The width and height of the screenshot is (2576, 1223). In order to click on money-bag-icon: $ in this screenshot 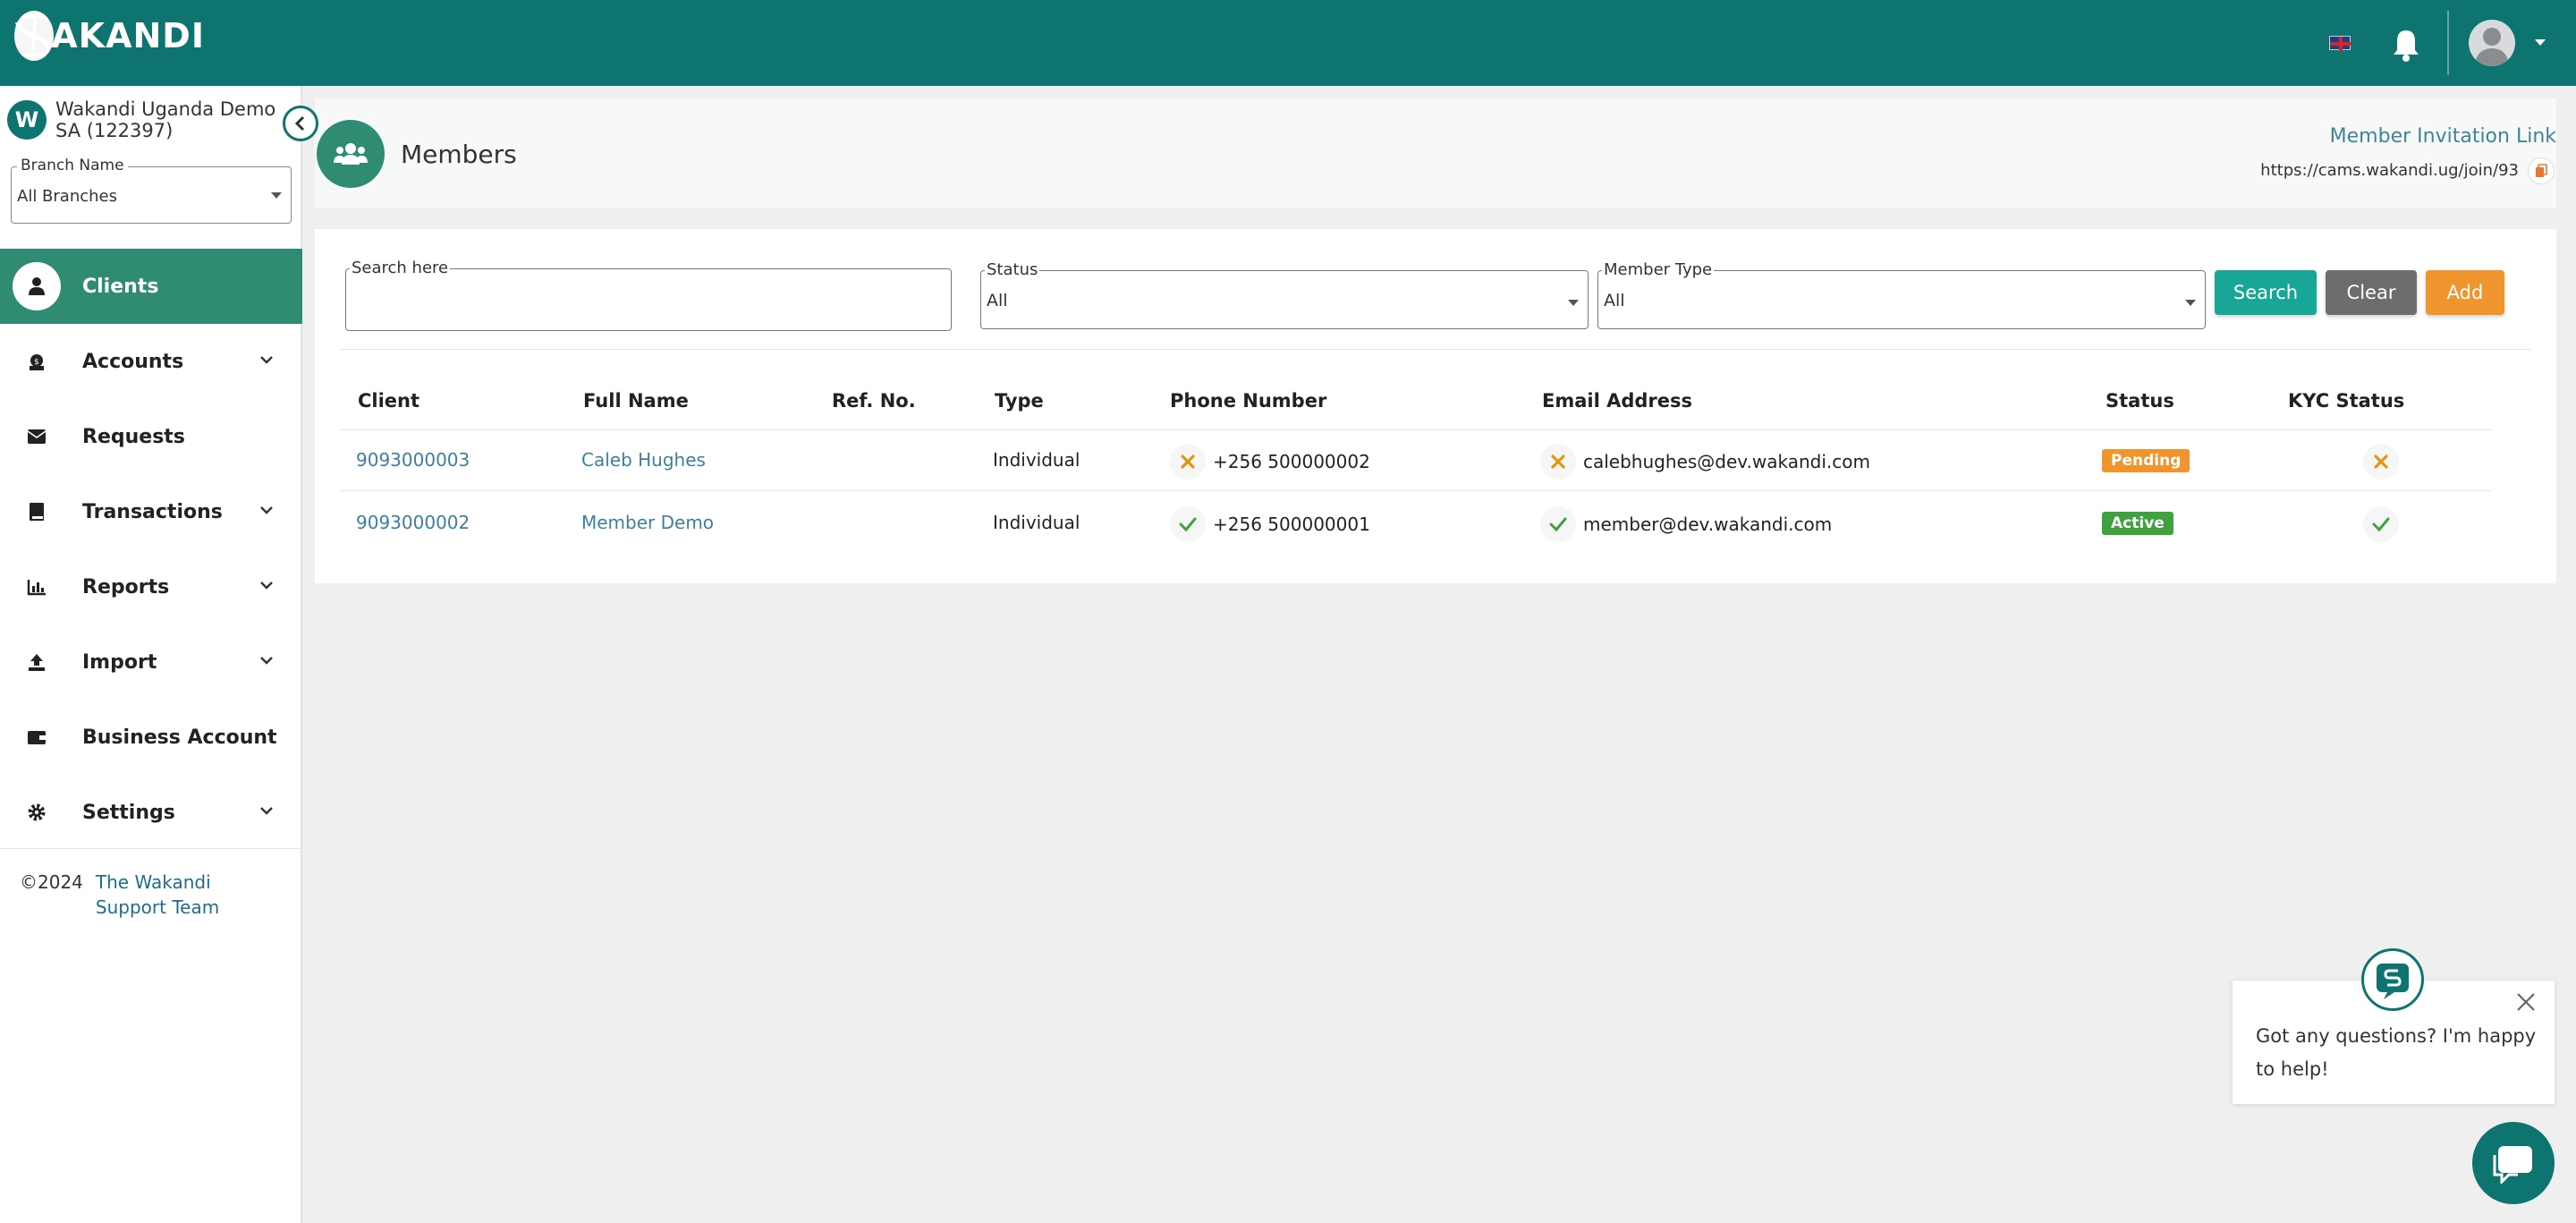, I will do `click(37, 361)`.